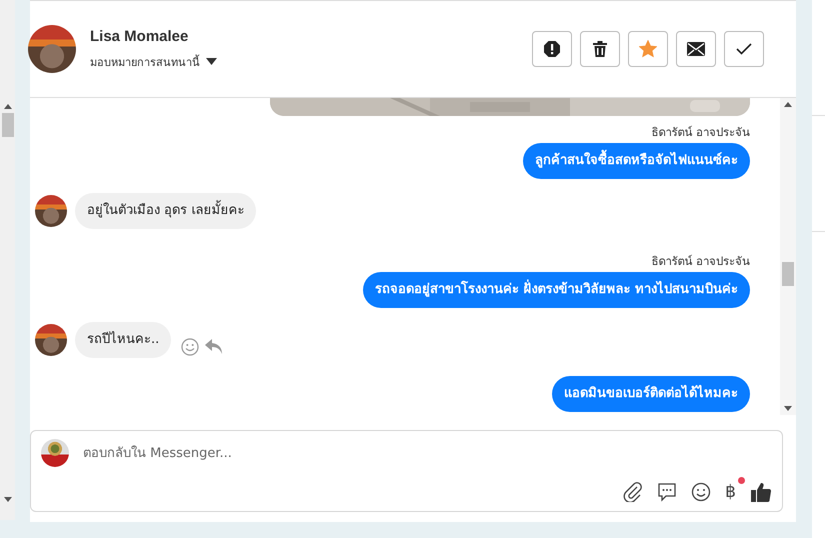 The height and width of the screenshot is (538, 825). Describe the element at coordinates (165, 211) in the screenshot. I see `received-message: อยู่ในตัวเมือง อุดร เลยมั้ยคะ` at that location.